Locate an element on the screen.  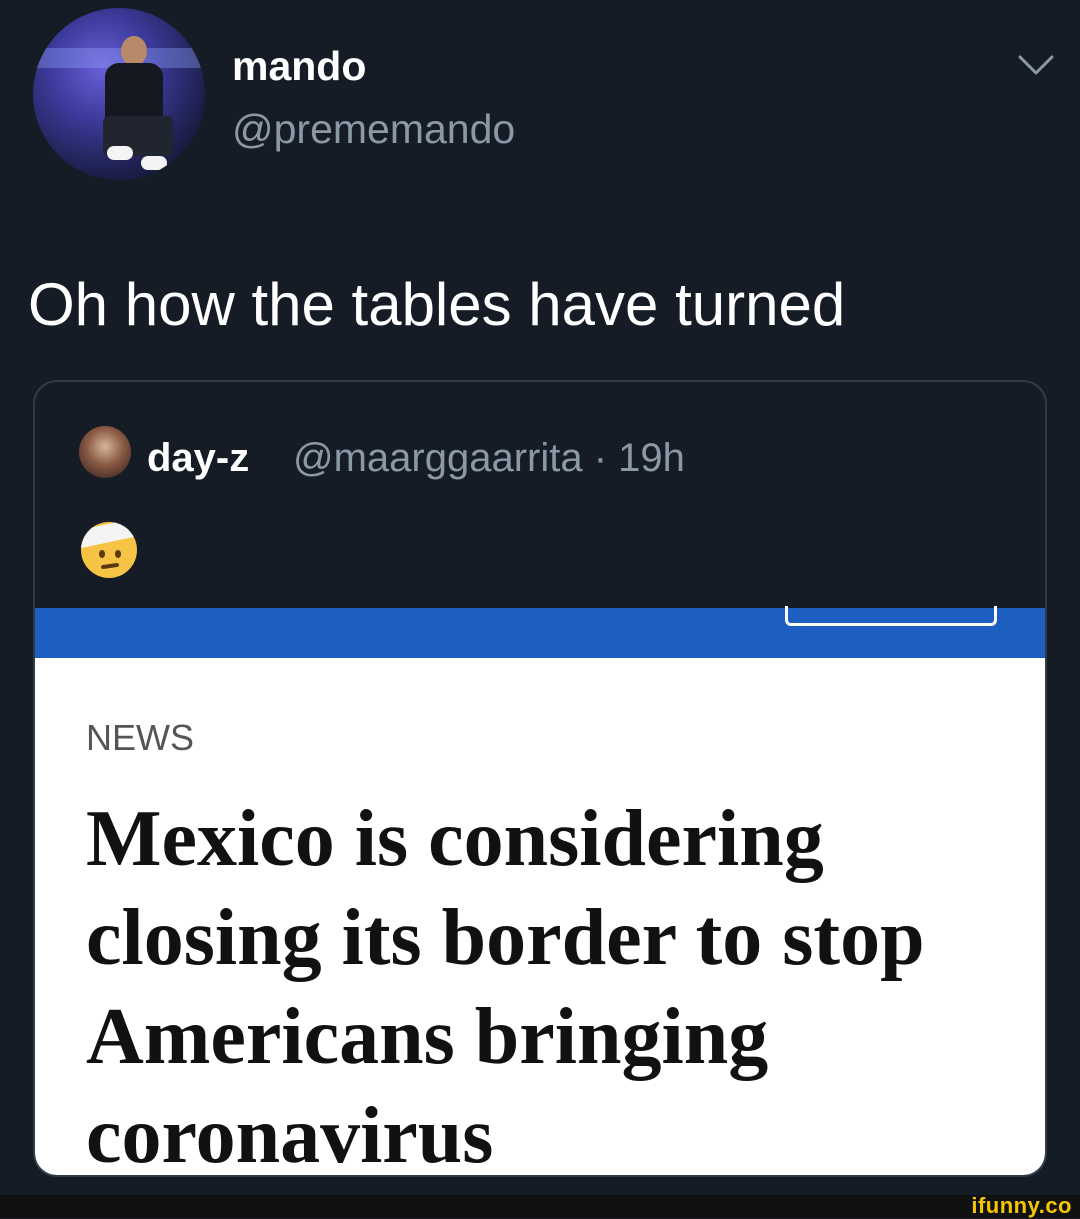
avatar-person-head is located at coordinates (134, 51).